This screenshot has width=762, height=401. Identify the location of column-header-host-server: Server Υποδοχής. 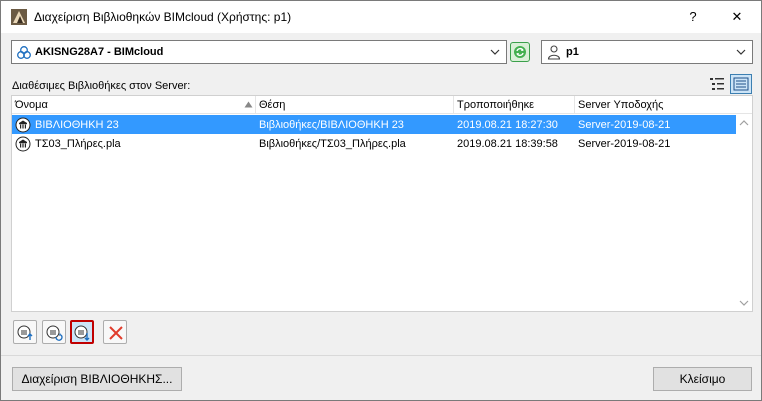
(620, 105).